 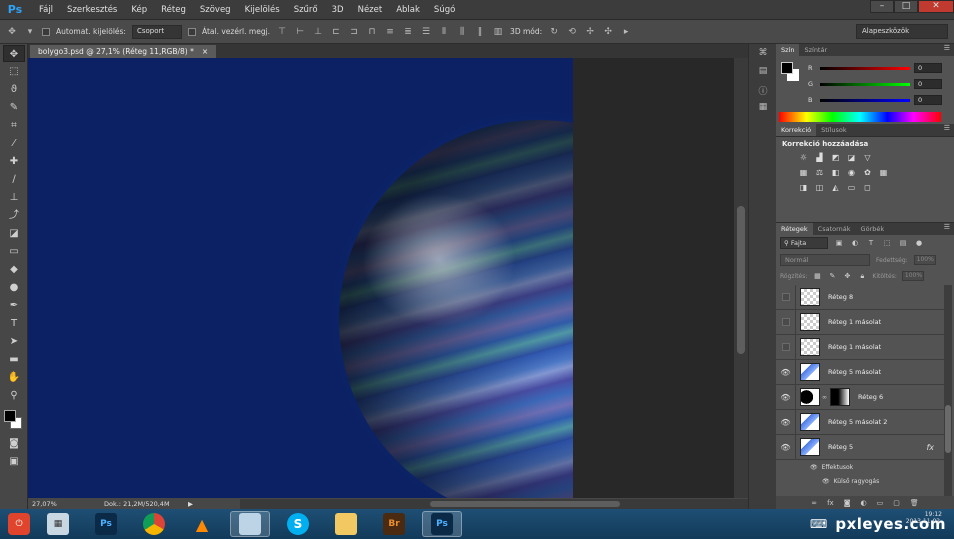 I want to click on workspace-dropdown: Alapeszközök, so click(x=902, y=31).